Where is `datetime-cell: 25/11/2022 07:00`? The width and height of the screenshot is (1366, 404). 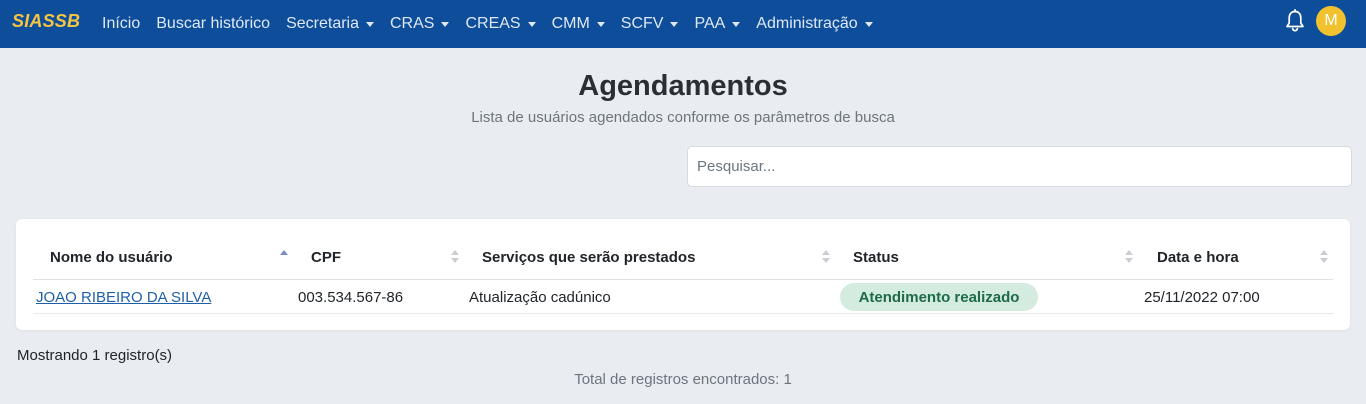 datetime-cell: 25/11/2022 07:00 is located at coordinates (1202, 297).